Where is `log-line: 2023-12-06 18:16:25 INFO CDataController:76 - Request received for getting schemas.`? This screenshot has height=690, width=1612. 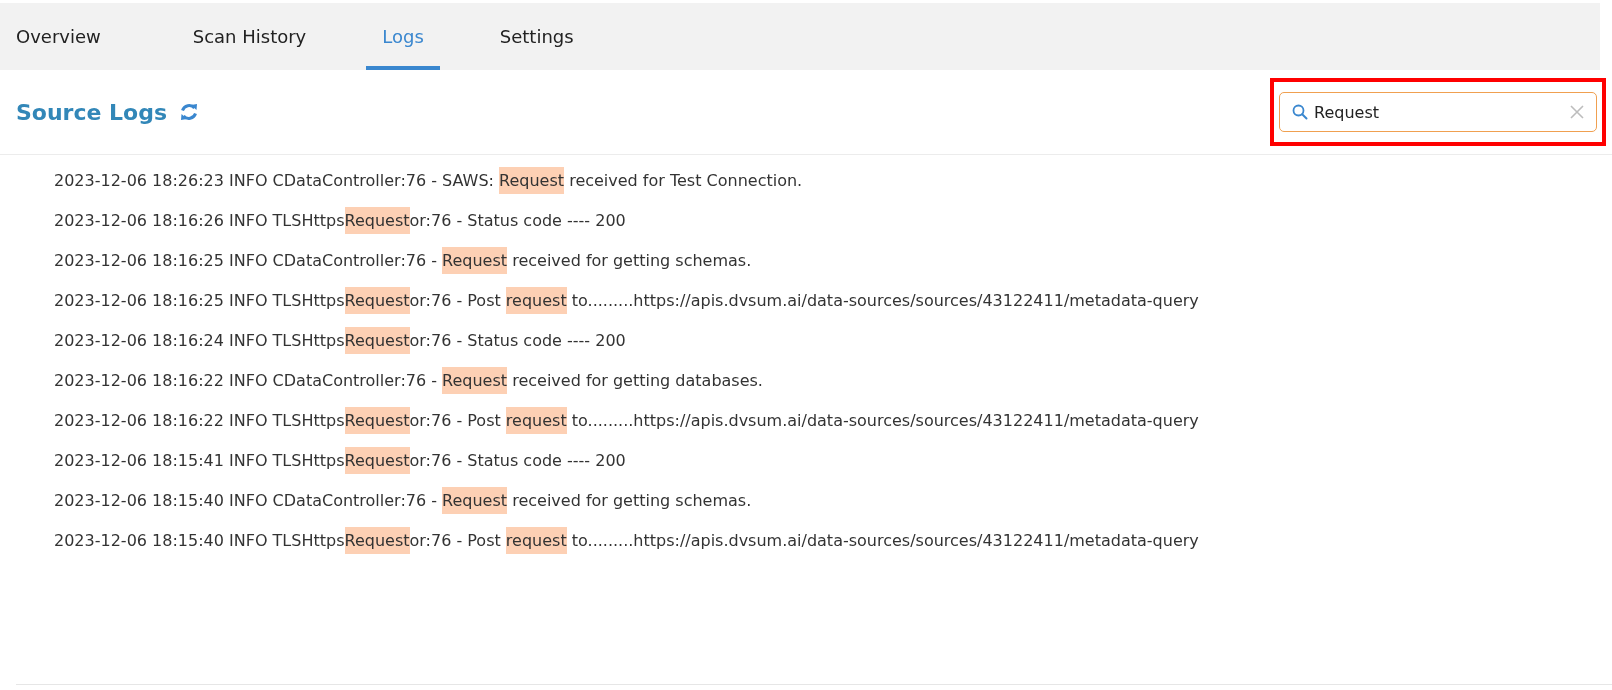 log-line: 2023-12-06 18:16:25 INFO CDataController:76 - Request received for getting schemas. is located at coordinates (833, 261).